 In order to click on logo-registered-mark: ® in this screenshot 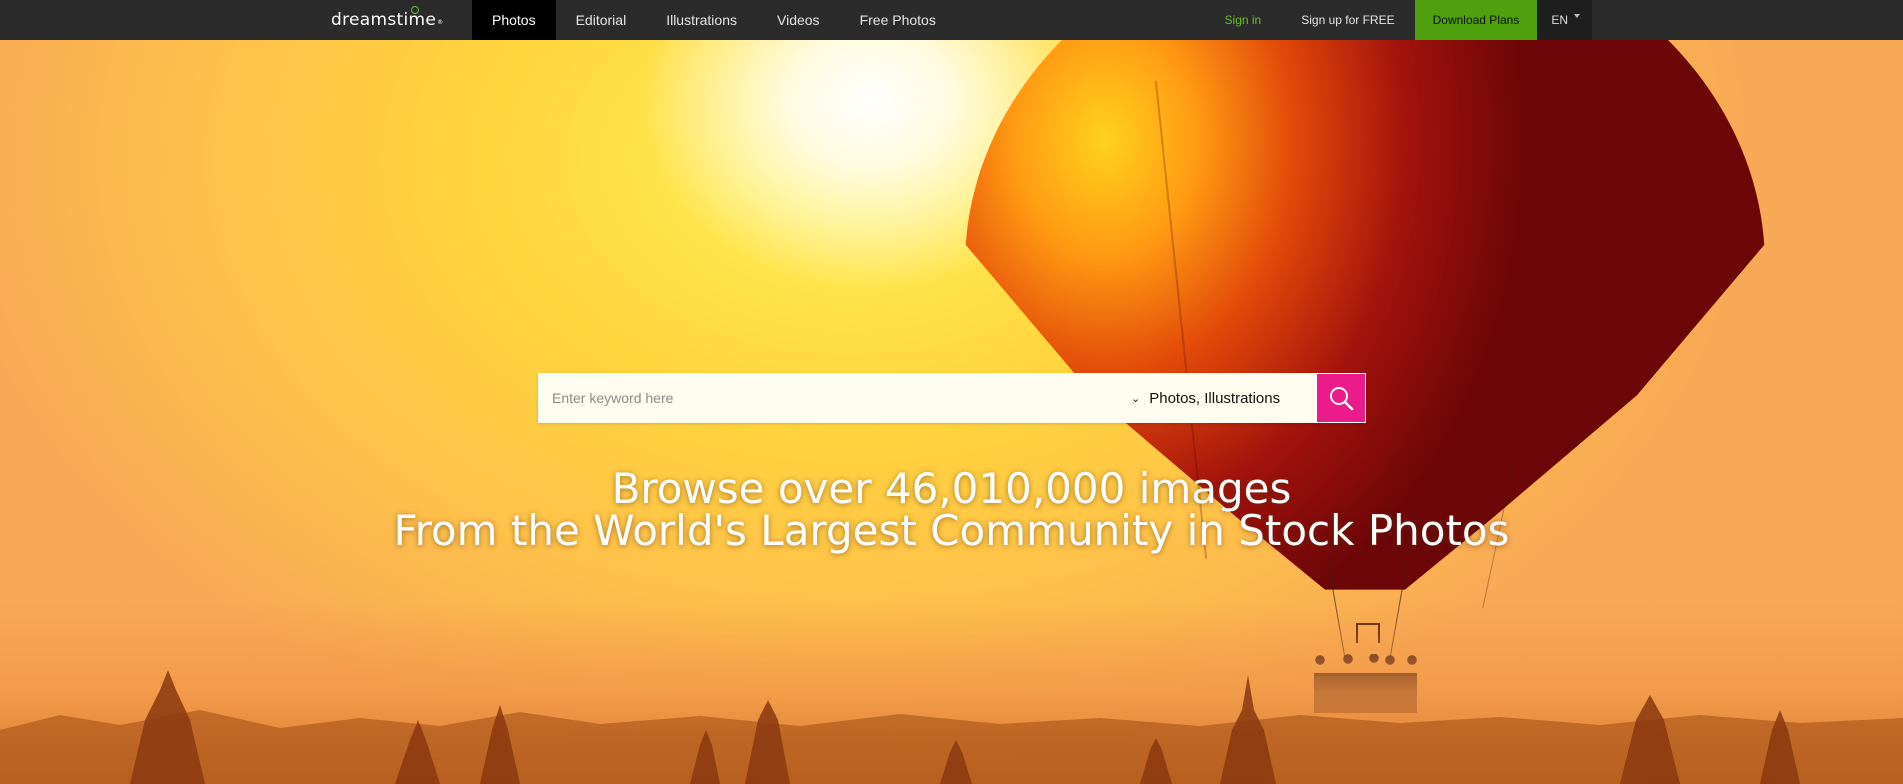, I will do `click(440, 22)`.